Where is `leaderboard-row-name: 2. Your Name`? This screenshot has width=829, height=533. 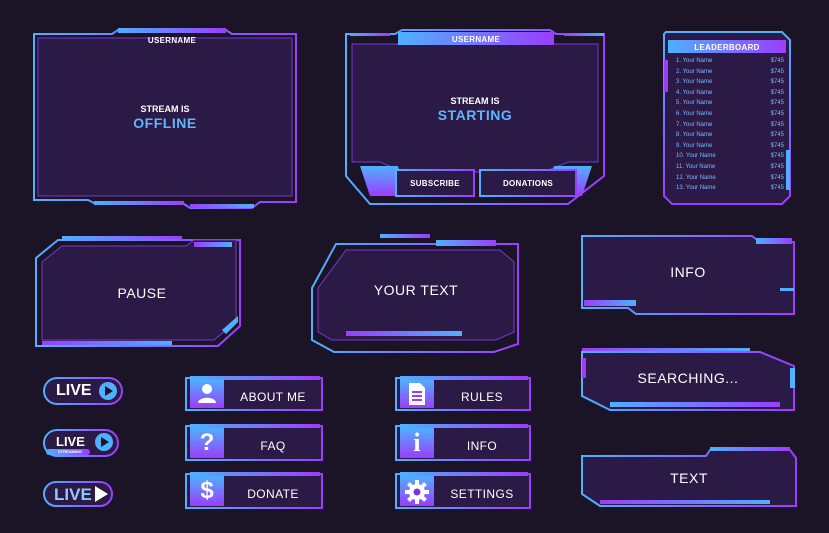
leaderboard-row-name: 2. Your Name is located at coordinates (694, 71).